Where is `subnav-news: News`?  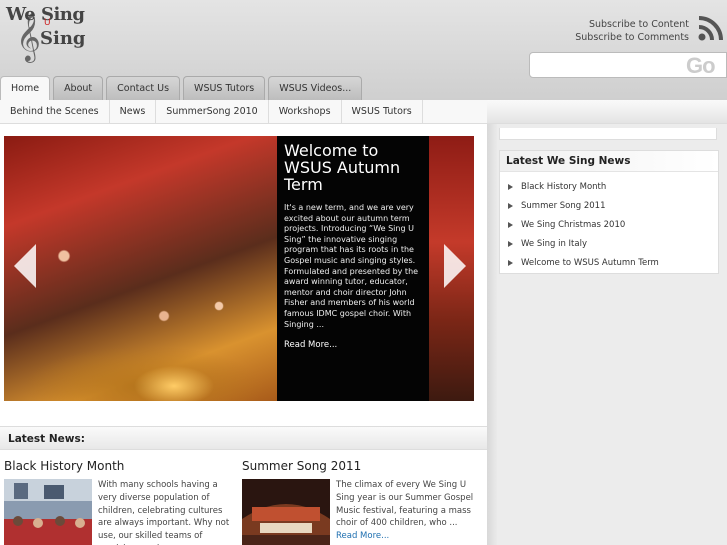 subnav-news: News is located at coordinates (133, 111).